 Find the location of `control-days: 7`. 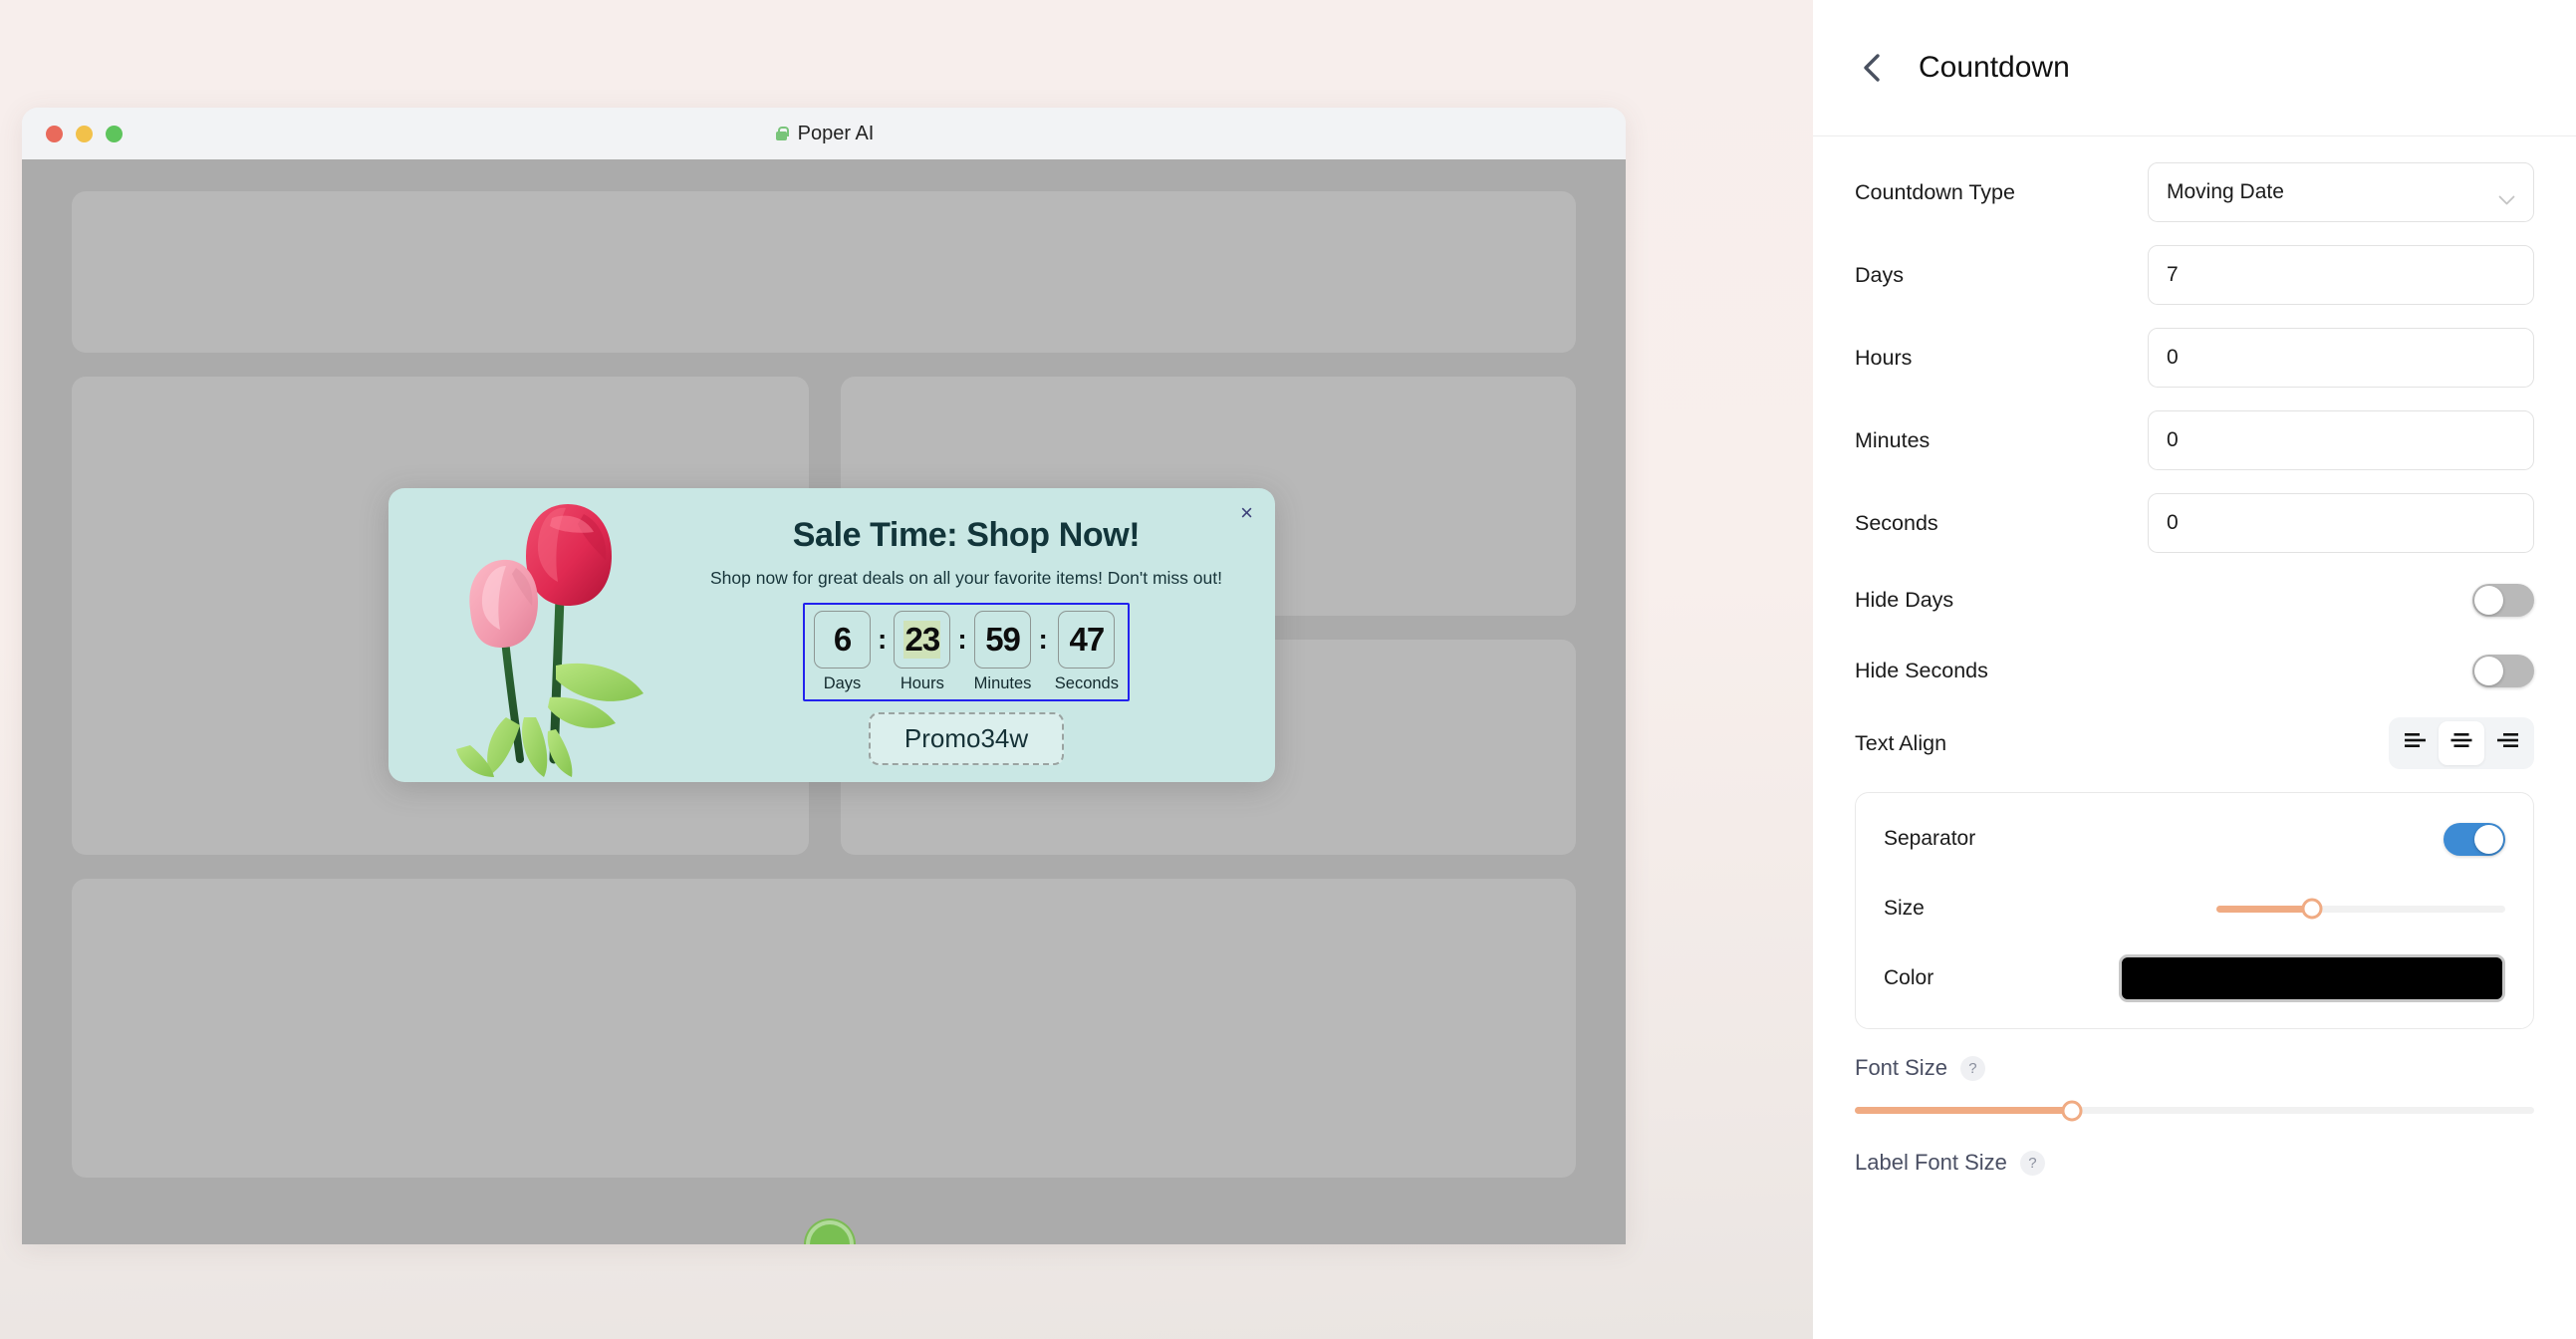

control-days: 7 is located at coordinates (2341, 275).